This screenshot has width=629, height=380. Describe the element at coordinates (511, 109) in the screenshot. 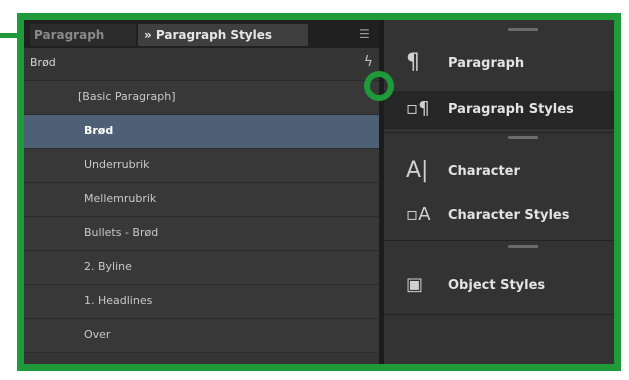

I see `dock-item-label: Paragraph Styles` at that location.